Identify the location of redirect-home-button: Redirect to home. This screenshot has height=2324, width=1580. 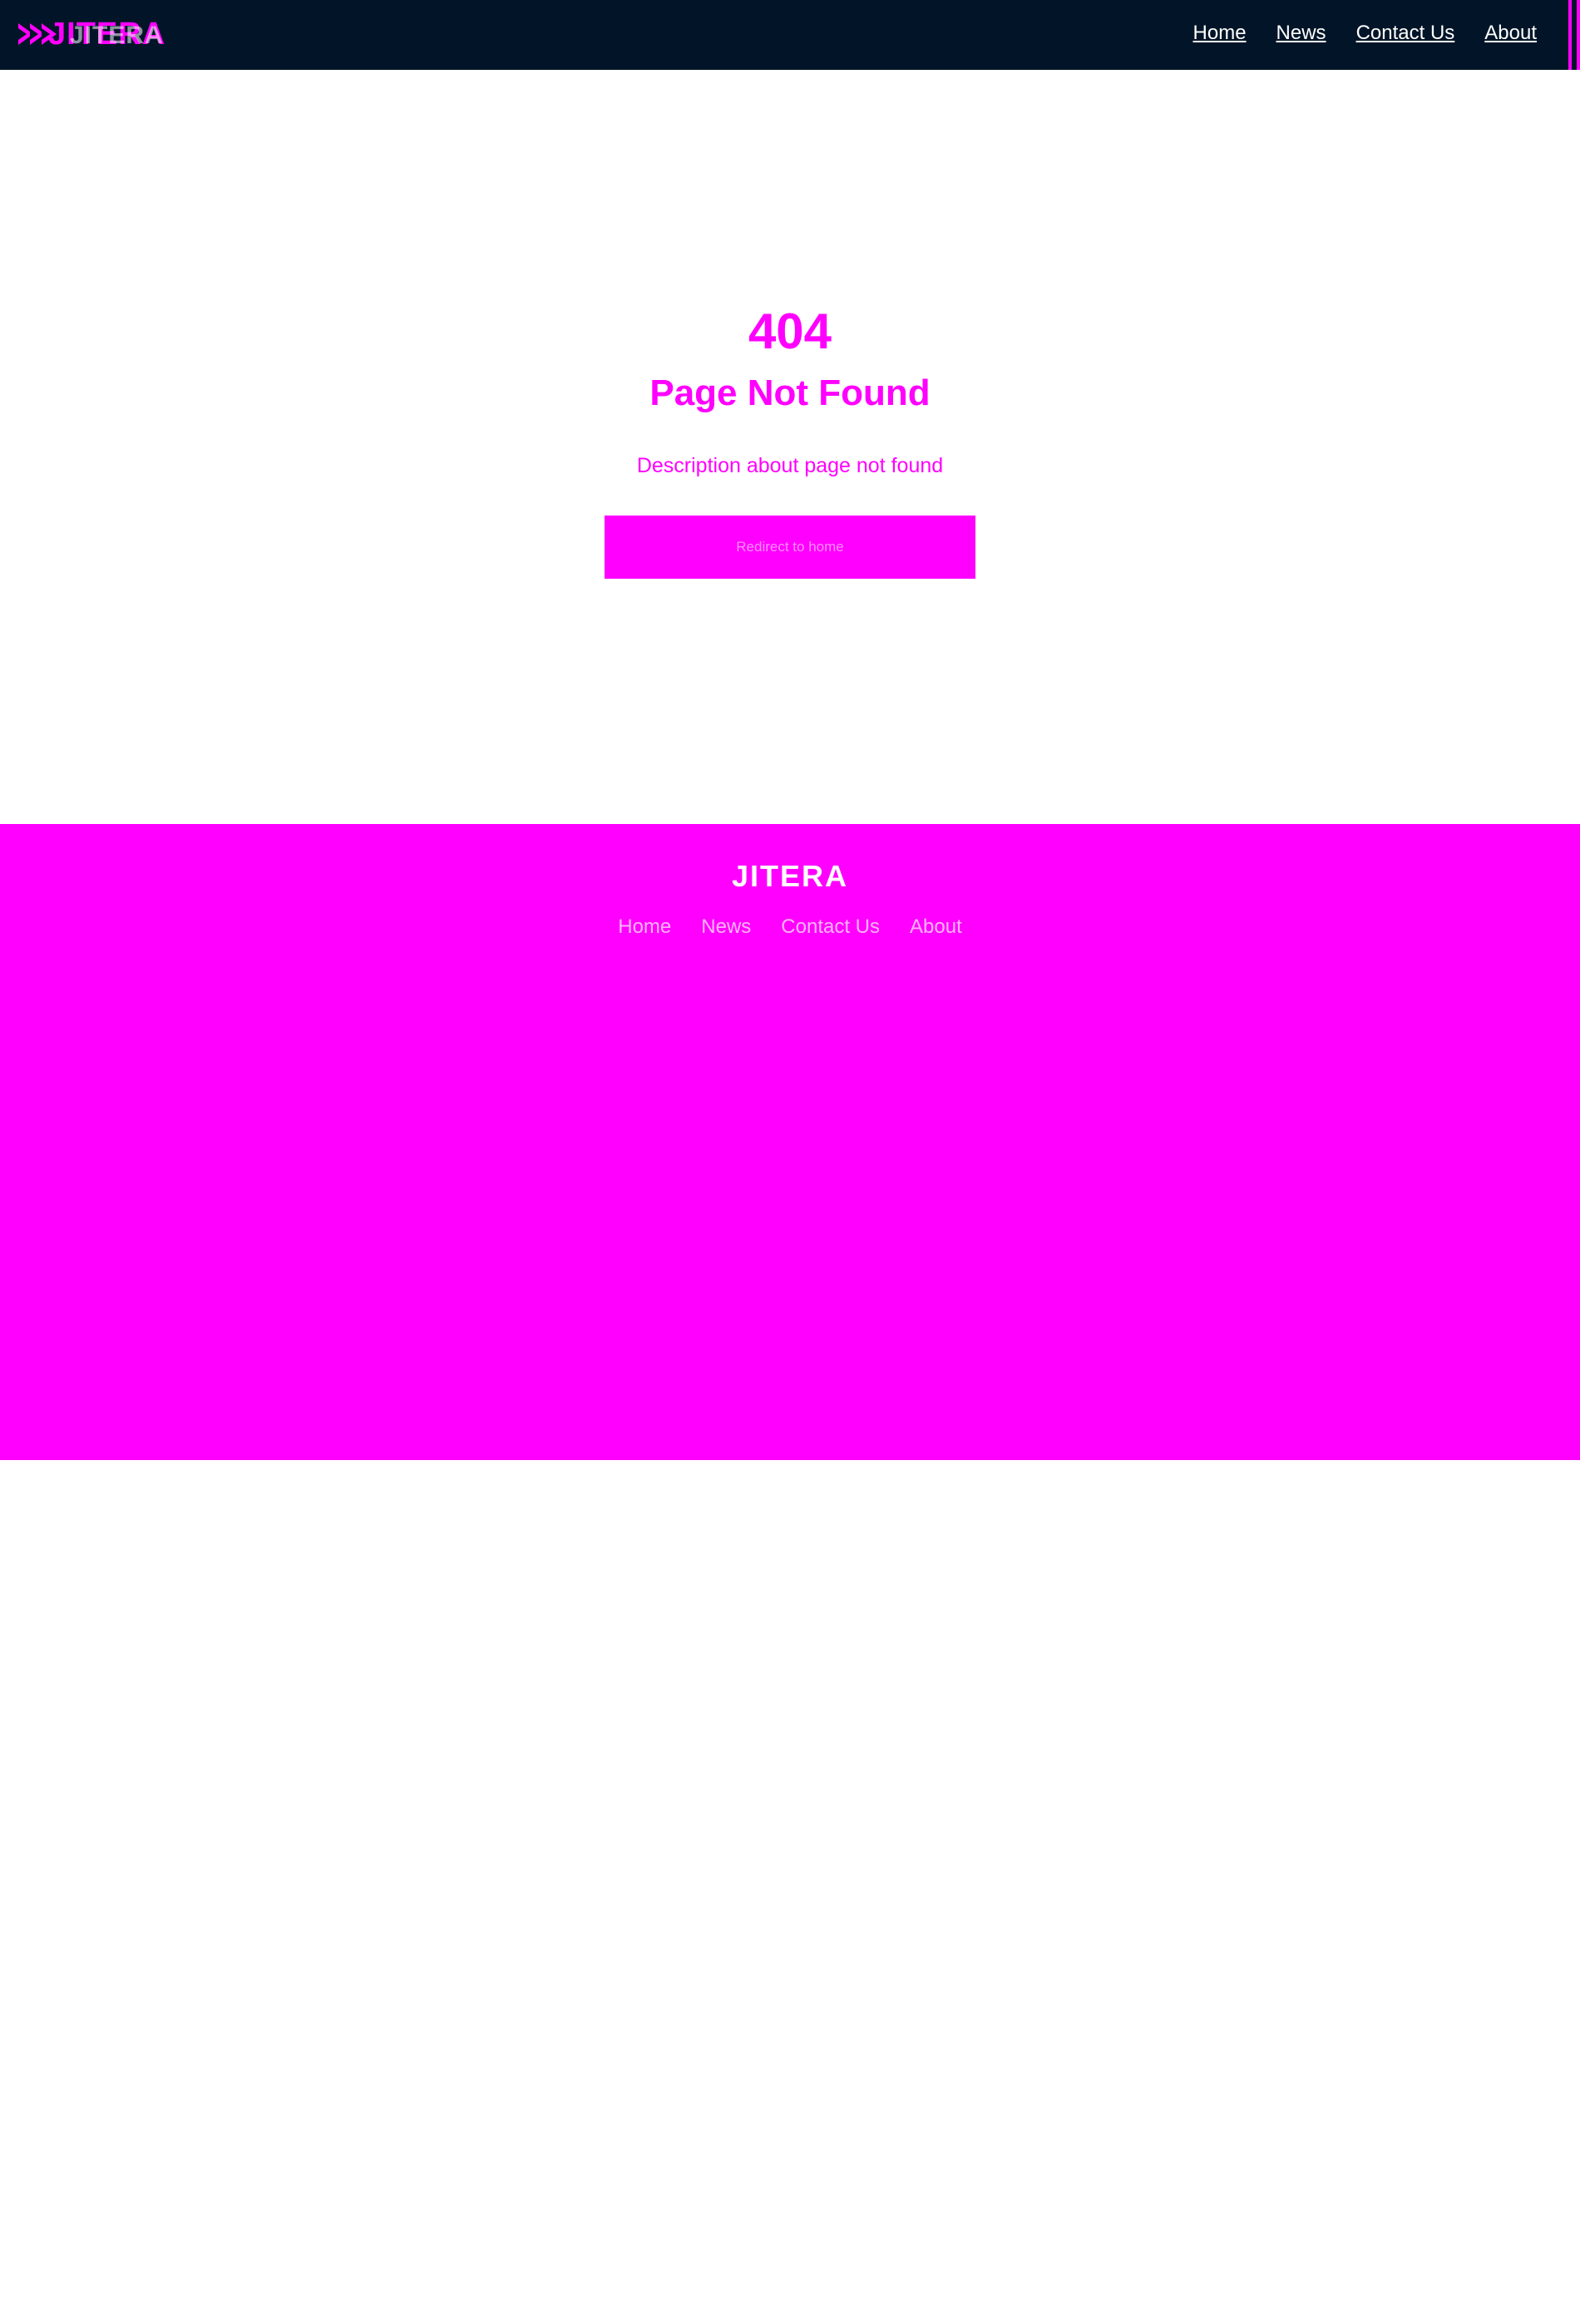
(790, 547).